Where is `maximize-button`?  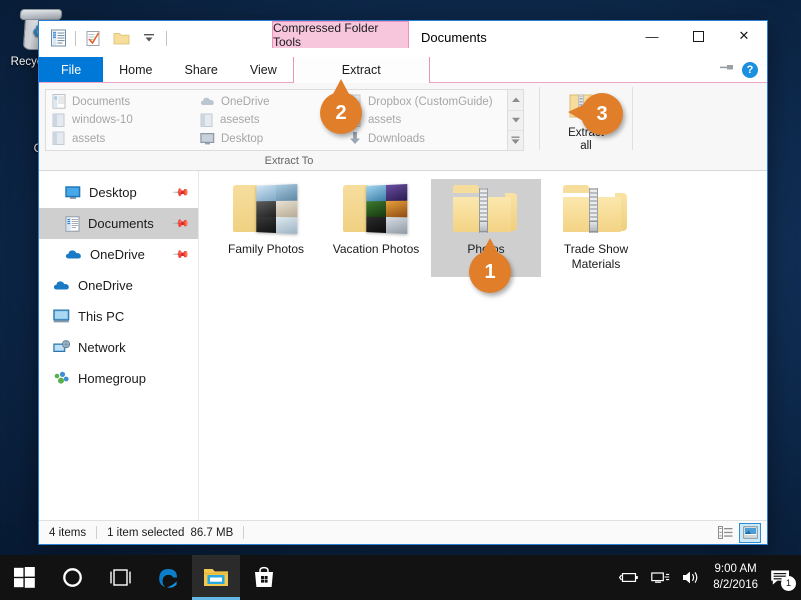 maximize-button is located at coordinates (698, 36).